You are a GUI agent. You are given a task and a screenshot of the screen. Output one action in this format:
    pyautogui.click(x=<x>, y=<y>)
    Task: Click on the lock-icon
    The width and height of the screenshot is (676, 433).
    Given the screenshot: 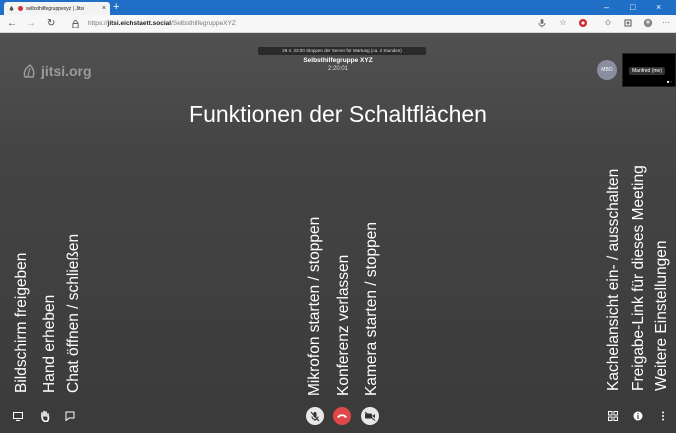 What is the action you would take?
    pyautogui.click(x=75, y=24)
    